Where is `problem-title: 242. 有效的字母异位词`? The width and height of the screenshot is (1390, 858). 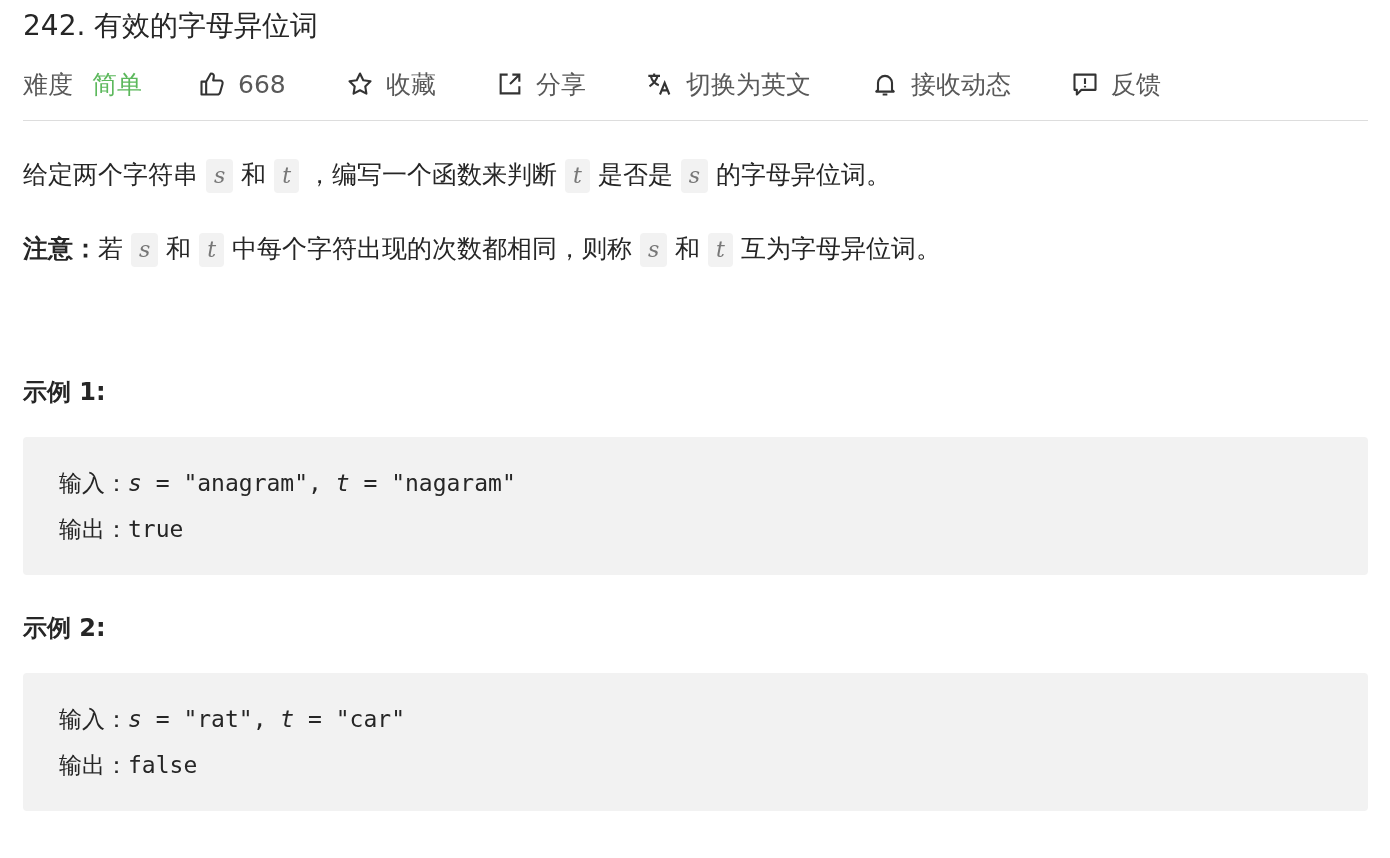 problem-title: 242. 有效的字母异位词 is located at coordinates (171, 26).